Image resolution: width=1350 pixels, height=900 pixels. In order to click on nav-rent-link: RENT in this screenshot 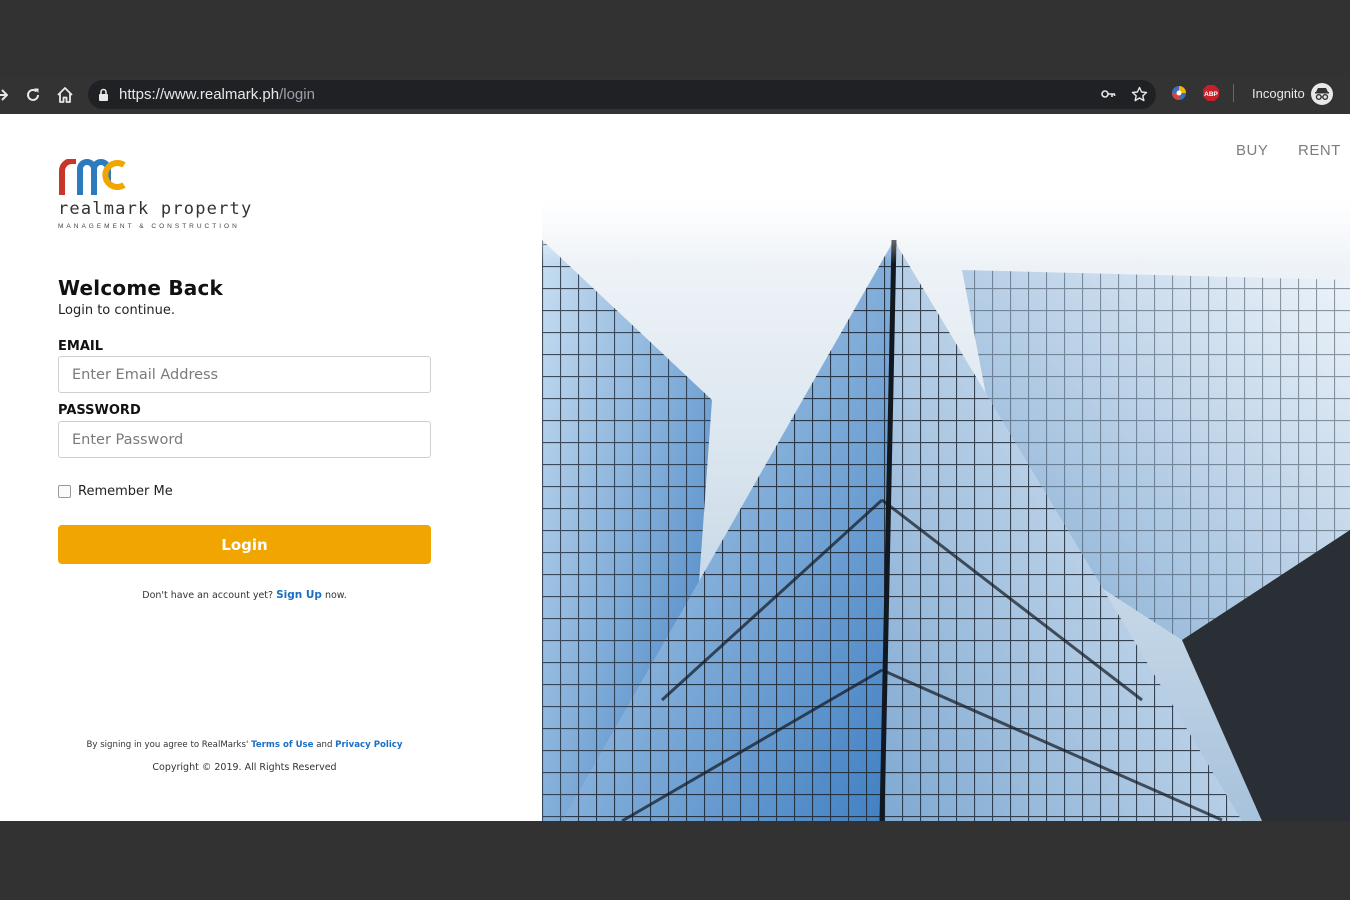, I will do `click(1319, 150)`.